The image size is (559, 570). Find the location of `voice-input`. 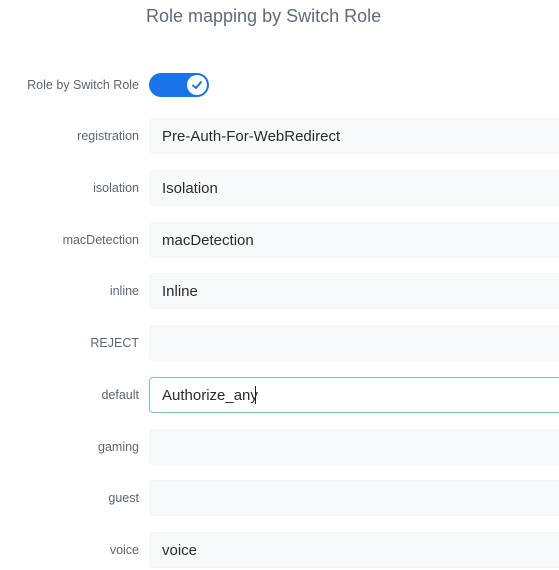

voice-input is located at coordinates (354, 550).